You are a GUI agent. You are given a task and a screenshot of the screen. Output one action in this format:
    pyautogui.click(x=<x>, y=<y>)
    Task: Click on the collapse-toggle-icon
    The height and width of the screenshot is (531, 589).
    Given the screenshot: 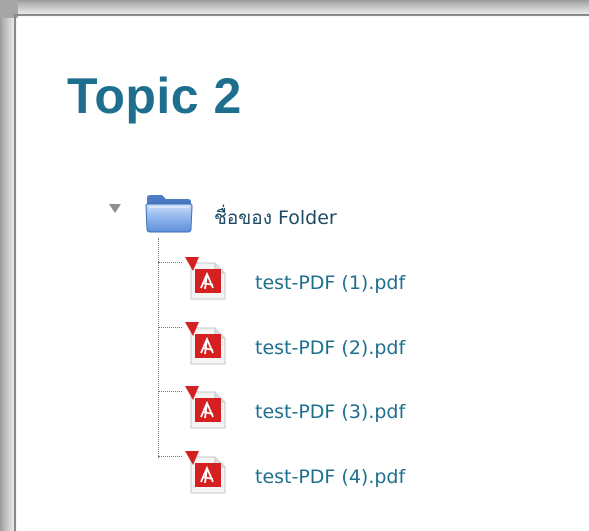 What is the action you would take?
    pyautogui.click(x=115, y=208)
    